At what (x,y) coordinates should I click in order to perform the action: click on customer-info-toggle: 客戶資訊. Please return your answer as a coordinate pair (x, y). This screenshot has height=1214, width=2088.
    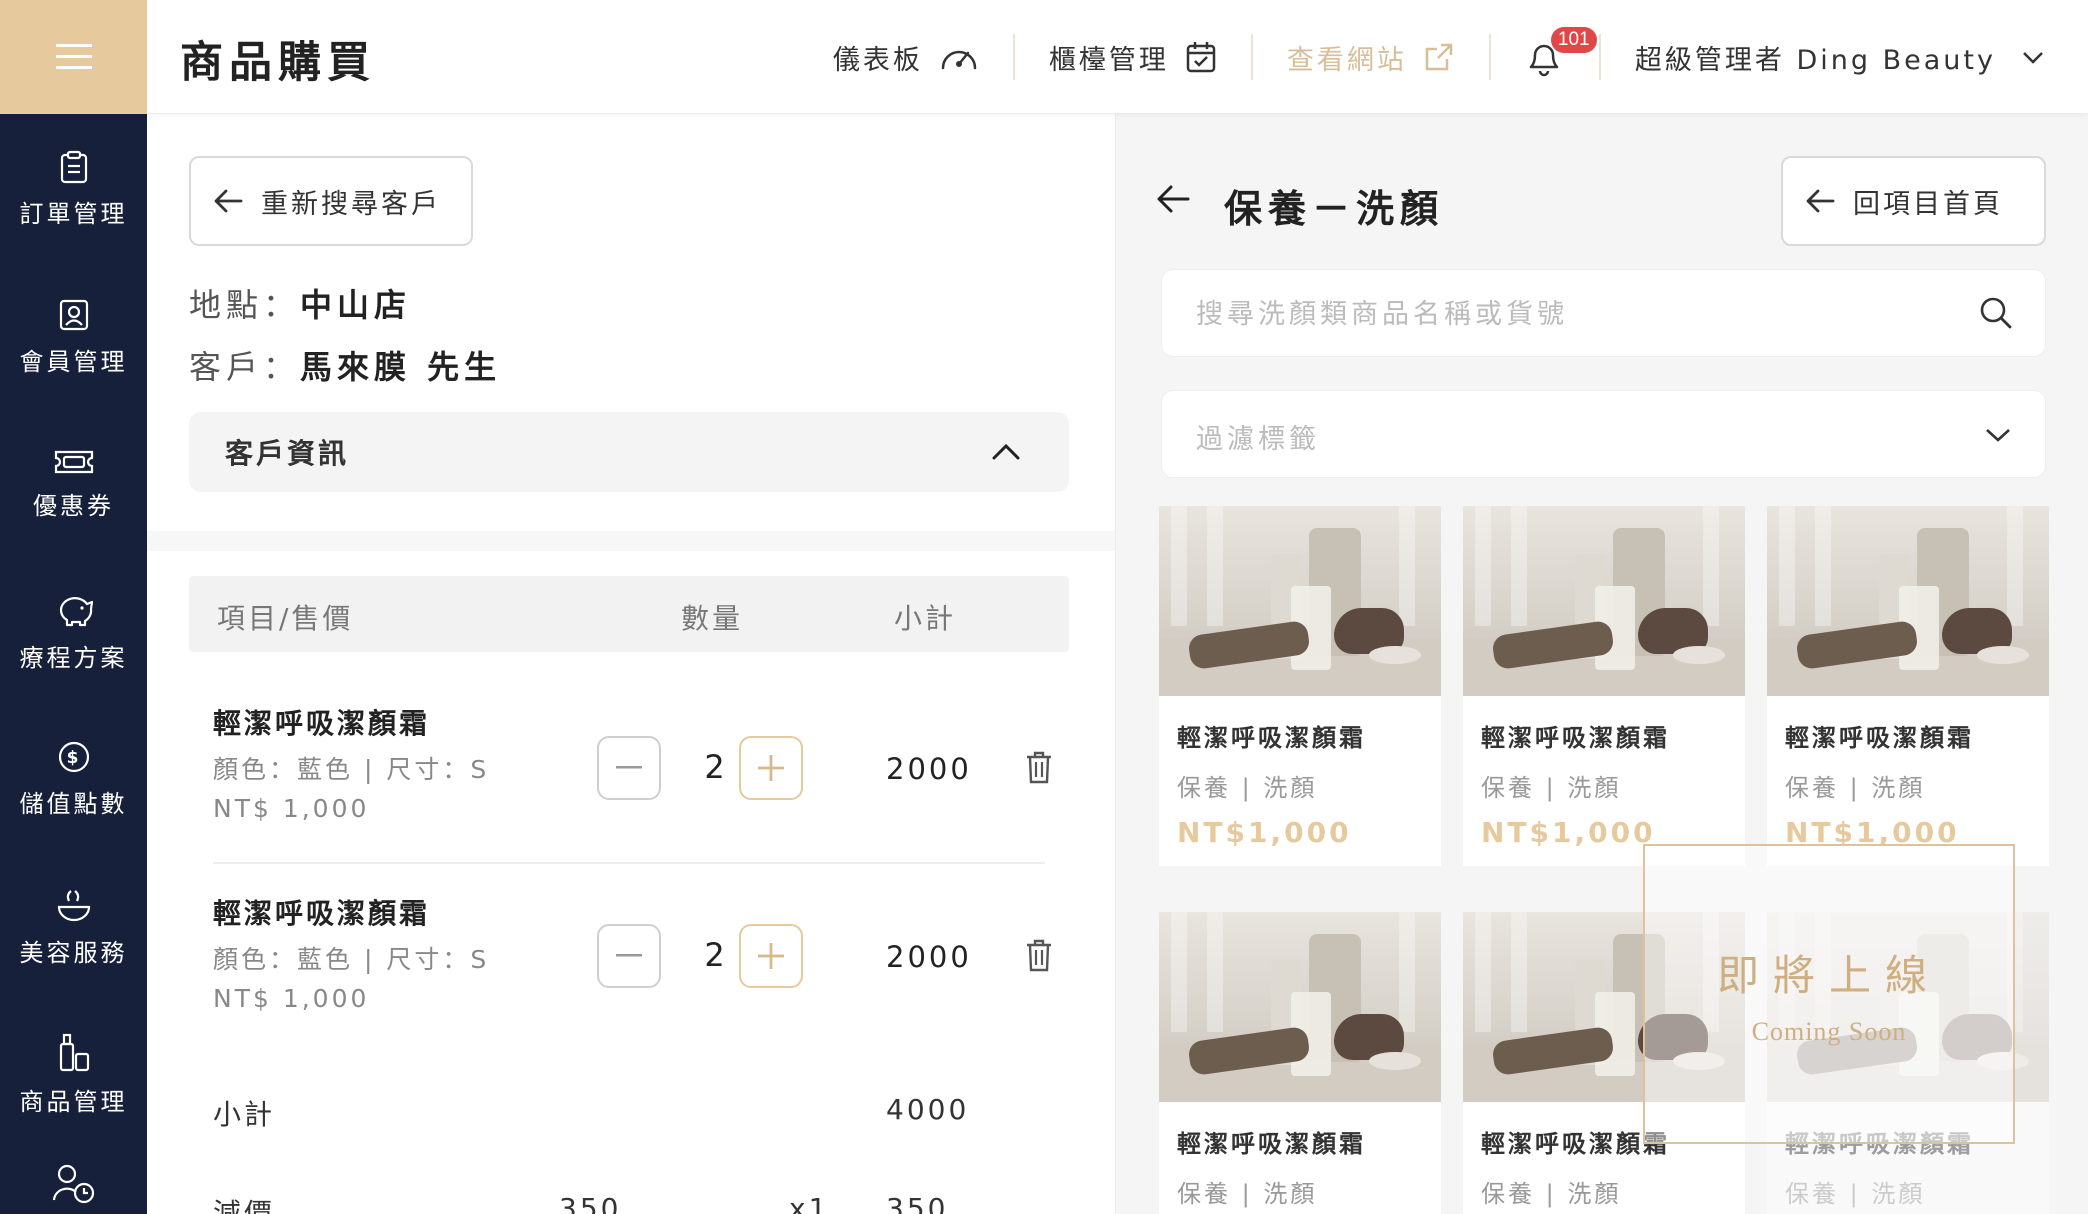
    Looking at the image, I should click on (629, 452).